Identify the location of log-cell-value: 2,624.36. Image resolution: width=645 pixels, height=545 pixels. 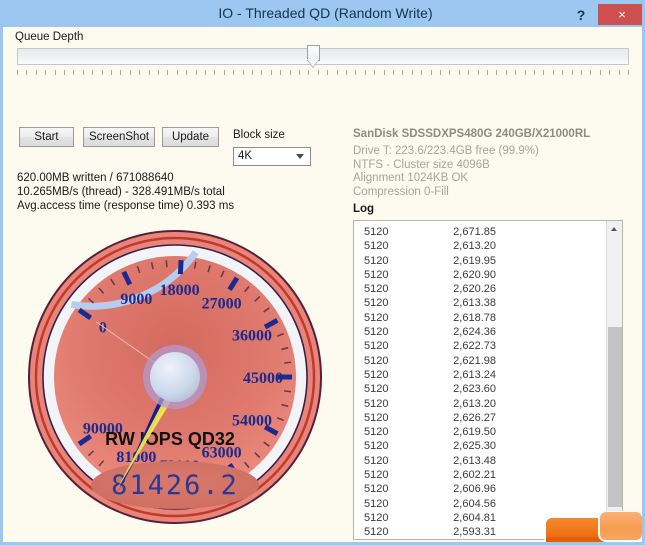
(474, 332).